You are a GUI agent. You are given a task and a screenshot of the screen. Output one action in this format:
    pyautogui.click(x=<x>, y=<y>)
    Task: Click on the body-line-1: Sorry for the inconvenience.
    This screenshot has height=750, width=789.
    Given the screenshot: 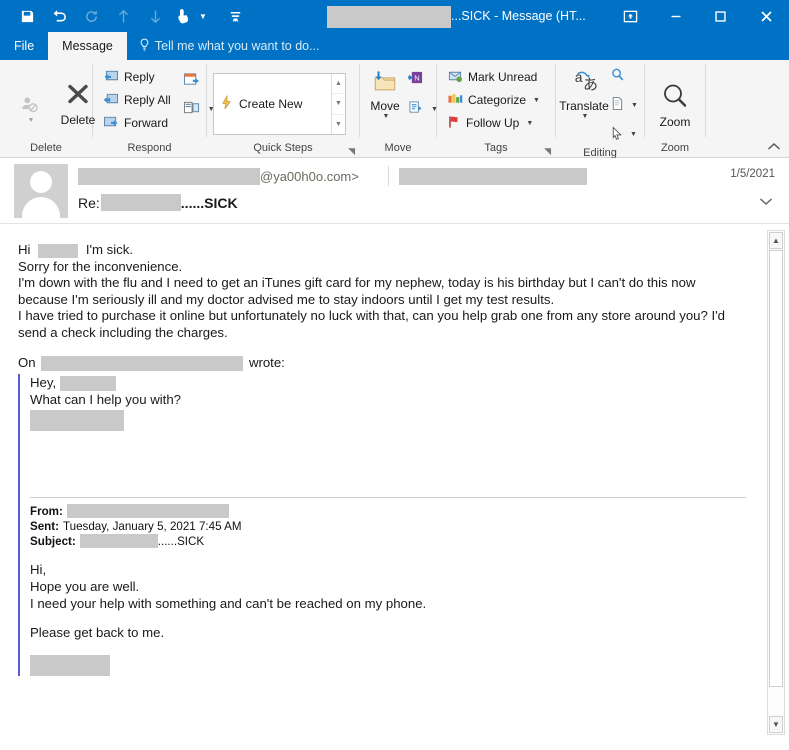 What is the action you would take?
    pyautogui.click(x=100, y=266)
    